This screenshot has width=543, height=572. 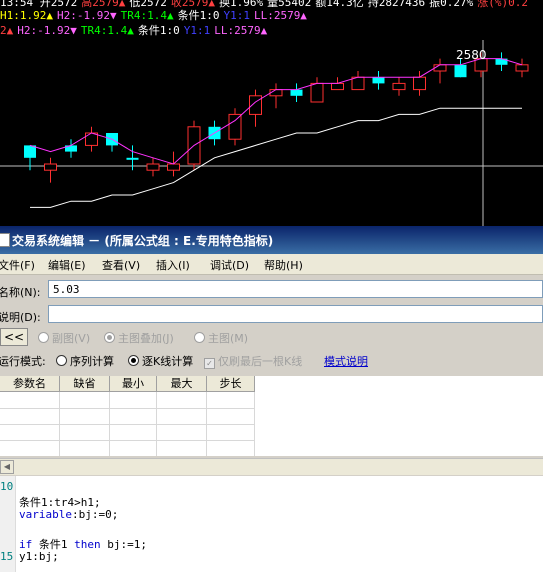 I want to click on info-field: 涨(%)0.2, so click(x=502, y=4).